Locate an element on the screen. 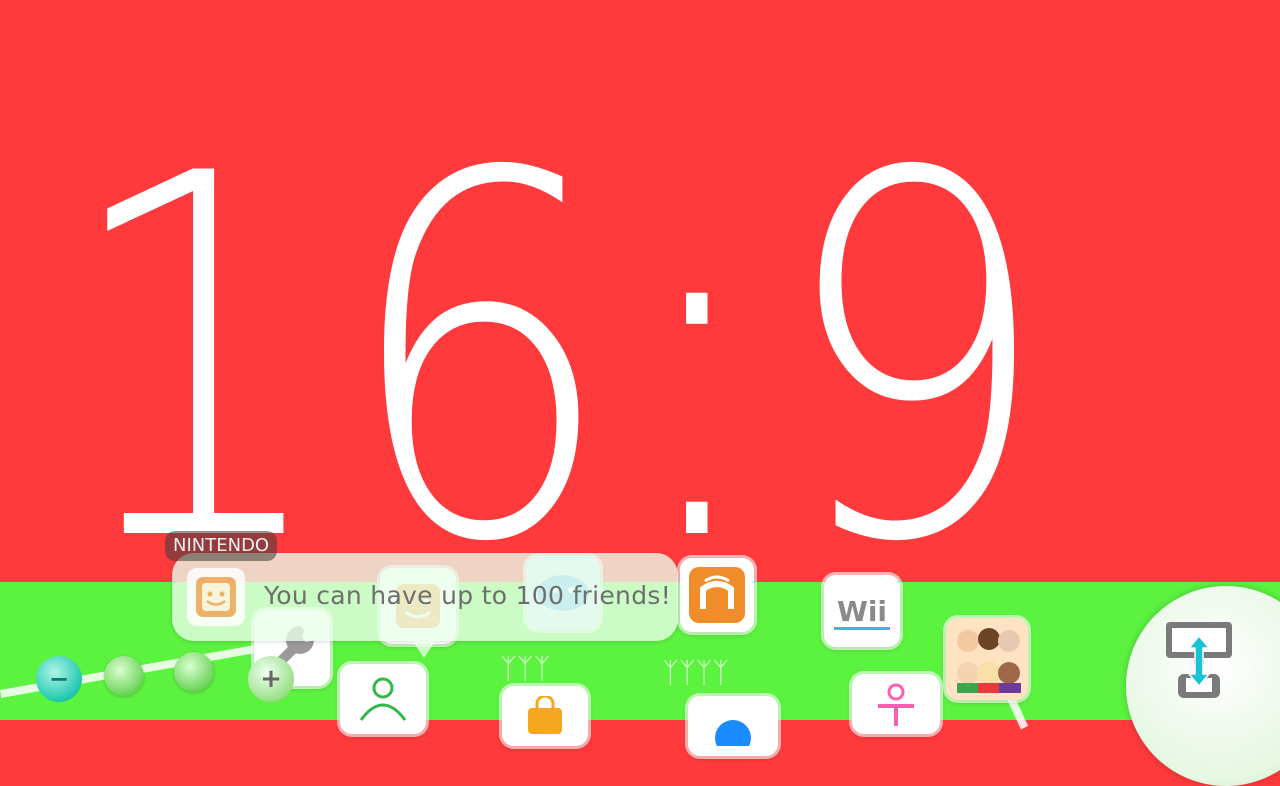  svg-text: Wii is located at coordinates (862, 611).